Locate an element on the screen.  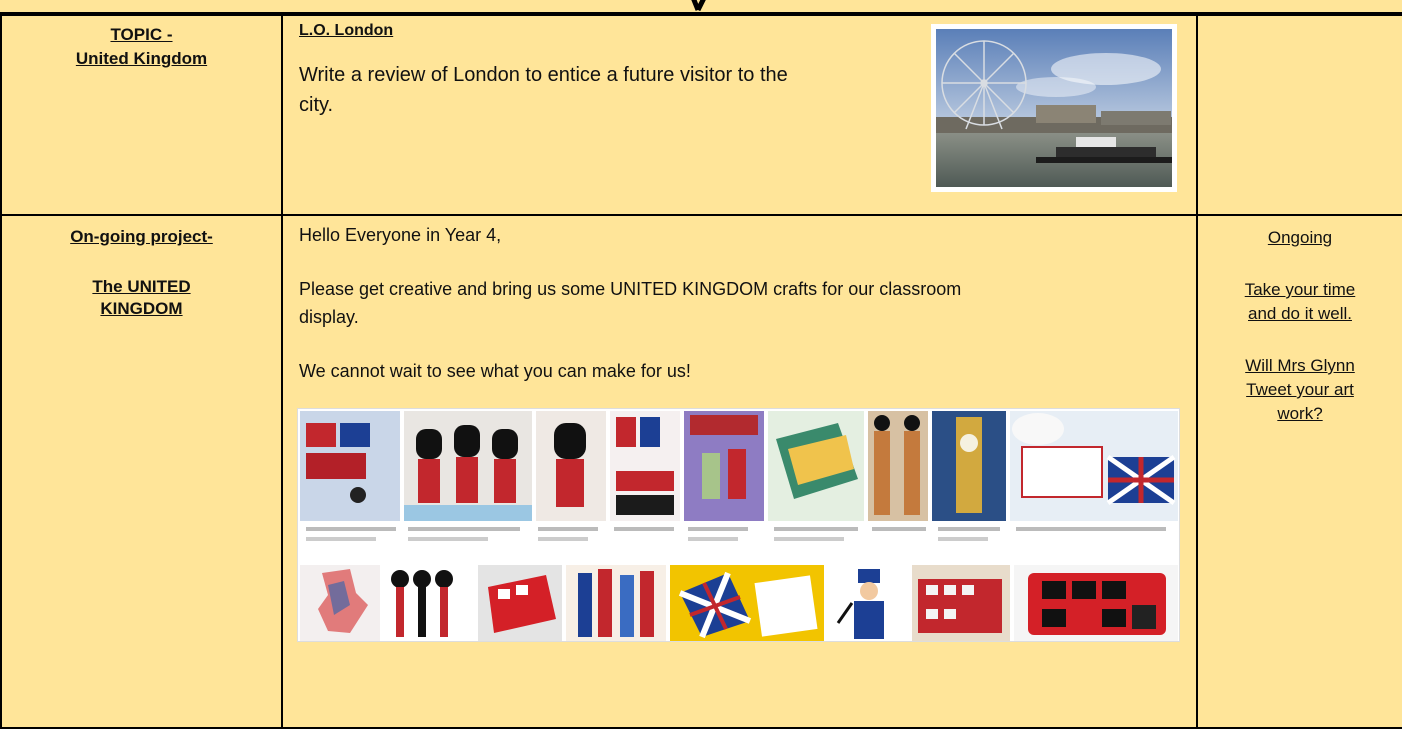
cut-off-heading-glyph is located at coordinates (701, 6).